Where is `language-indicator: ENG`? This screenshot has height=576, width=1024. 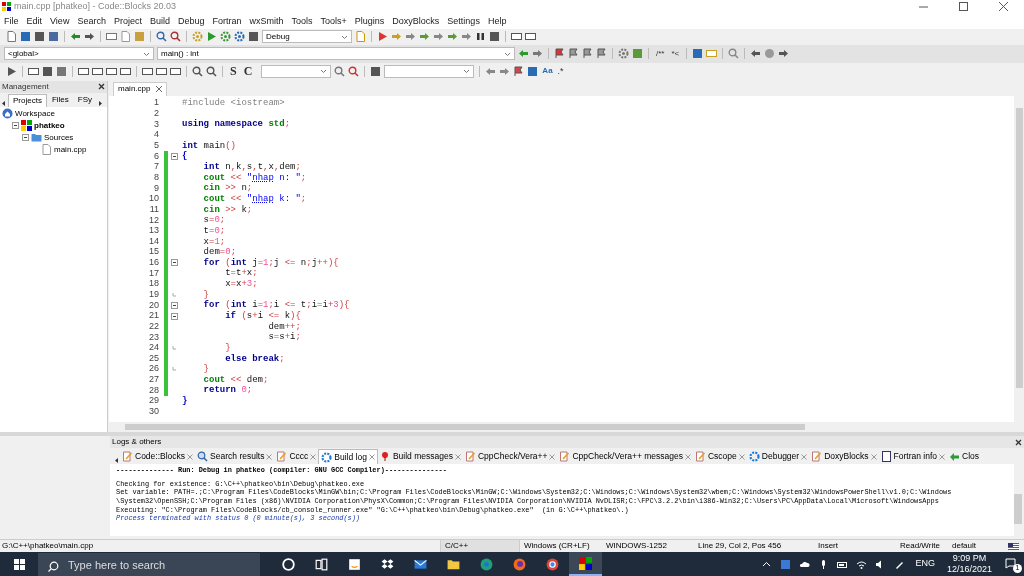 language-indicator: ENG is located at coordinates (925, 564).